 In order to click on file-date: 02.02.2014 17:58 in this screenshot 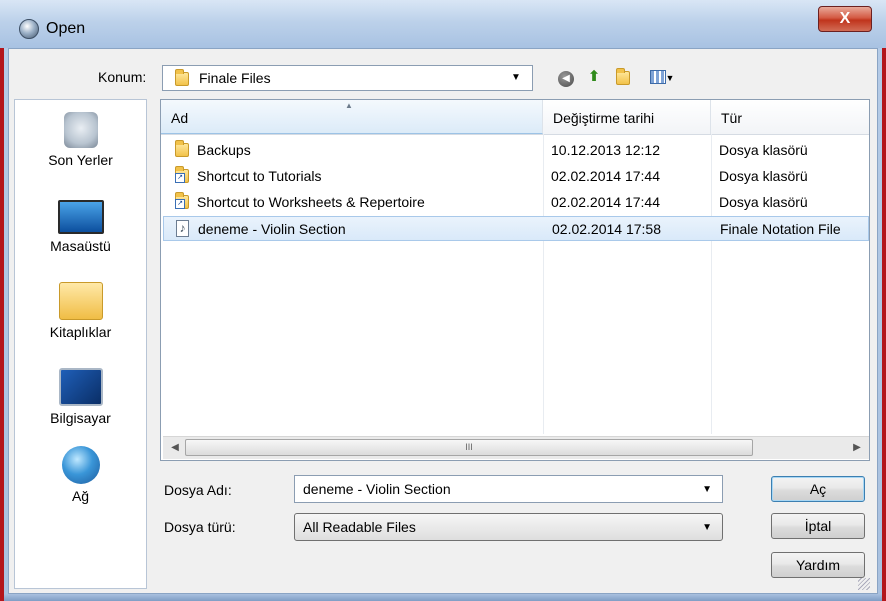, I will do `click(606, 229)`.